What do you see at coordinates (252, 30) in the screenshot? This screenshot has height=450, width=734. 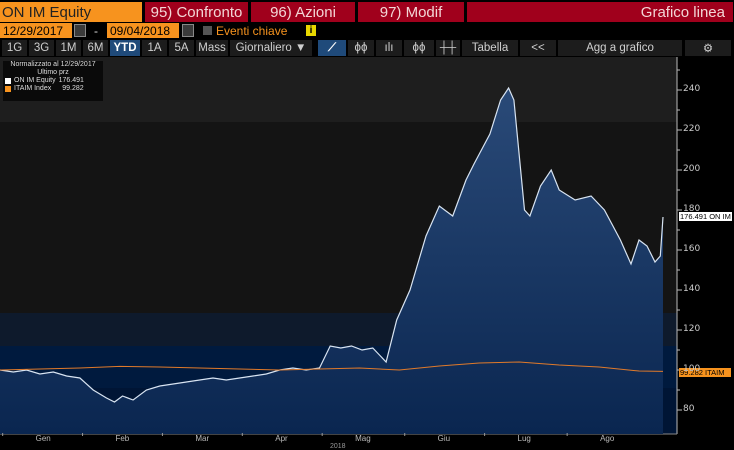 I see `events-label: Eventi chiave` at bounding box center [252, 30].